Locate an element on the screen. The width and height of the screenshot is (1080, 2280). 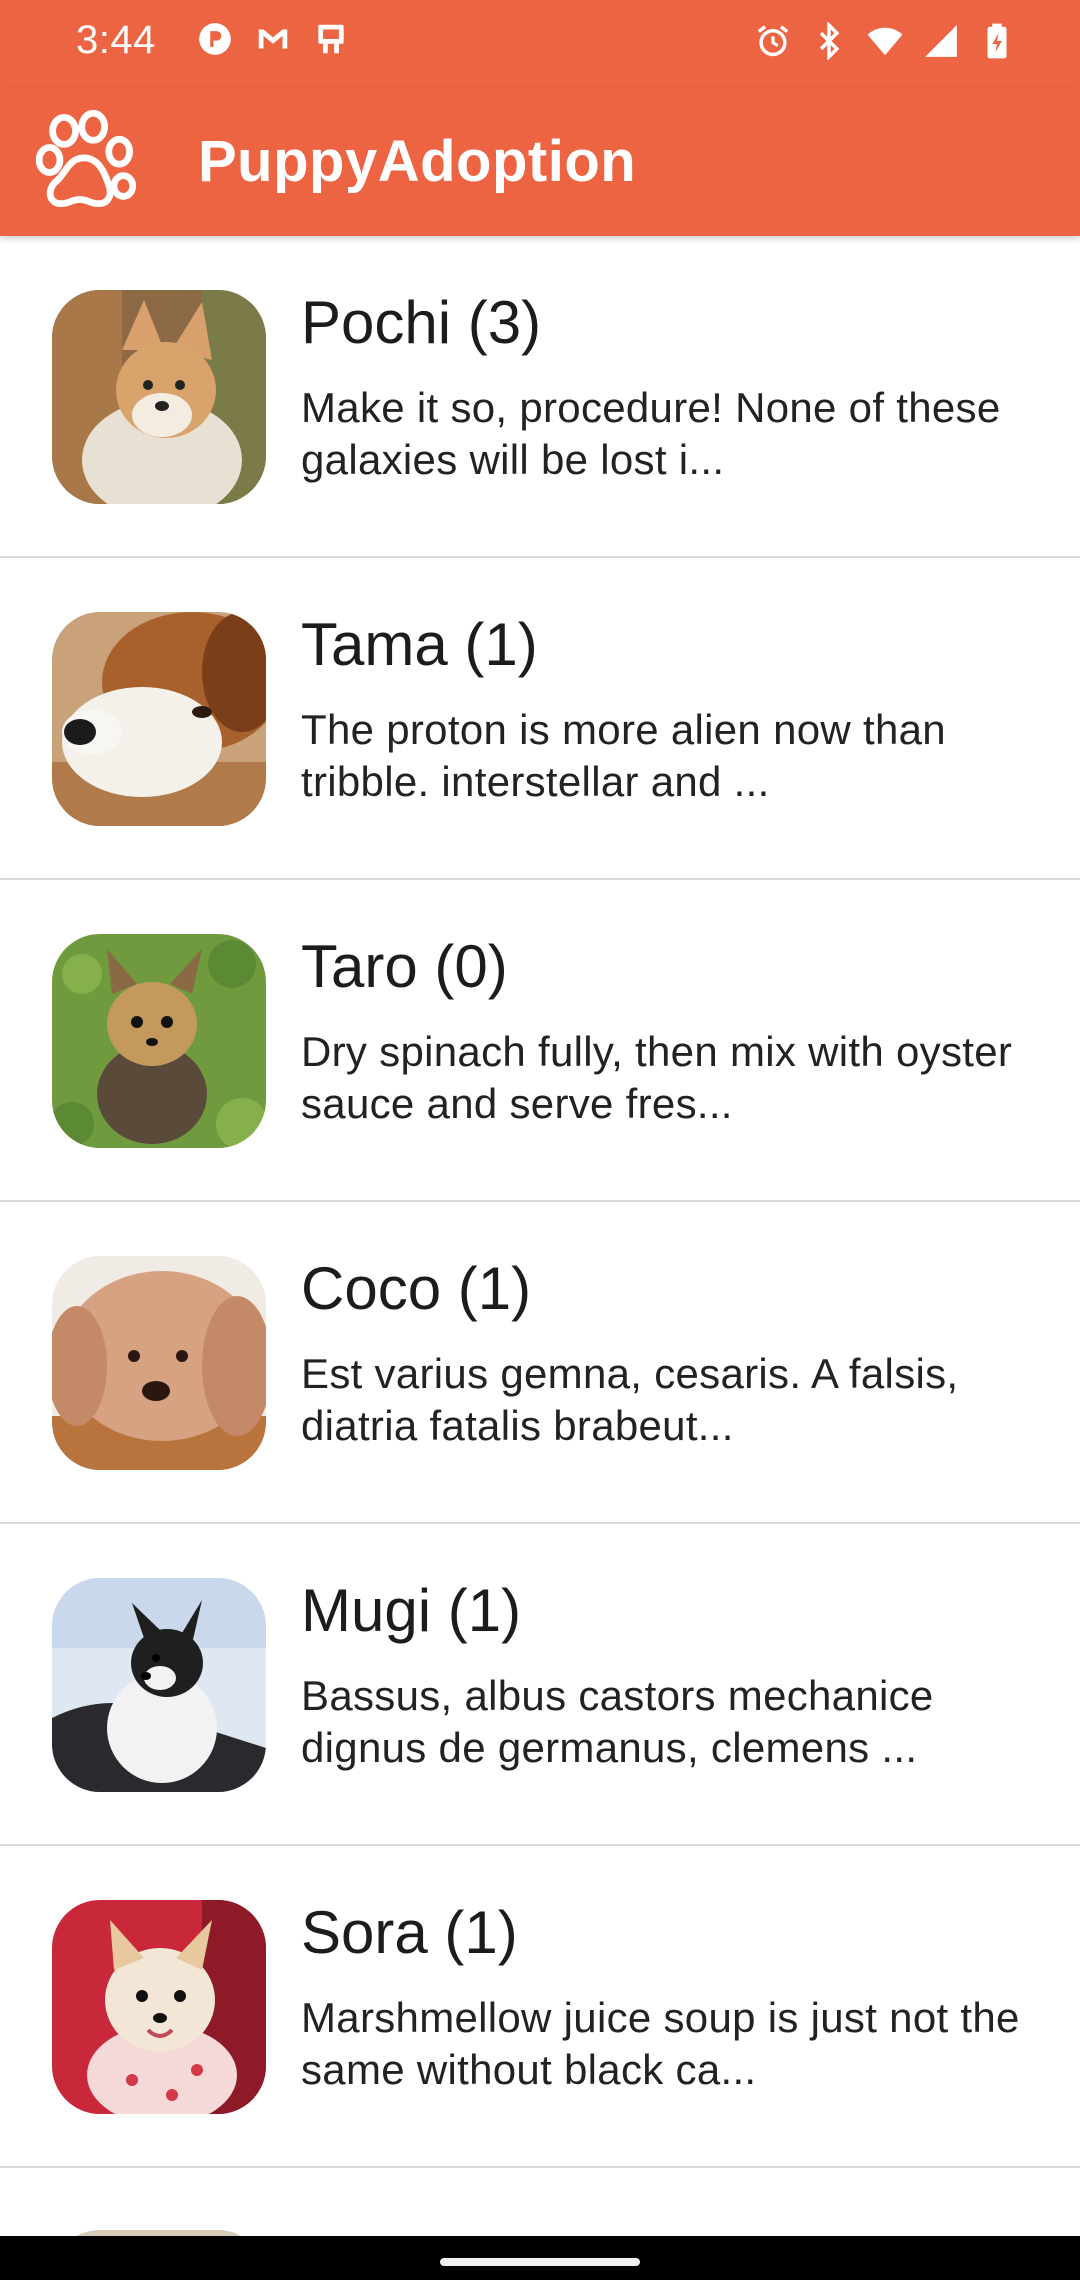
status-bar: 3:44 is located at coordinates (540, 44).